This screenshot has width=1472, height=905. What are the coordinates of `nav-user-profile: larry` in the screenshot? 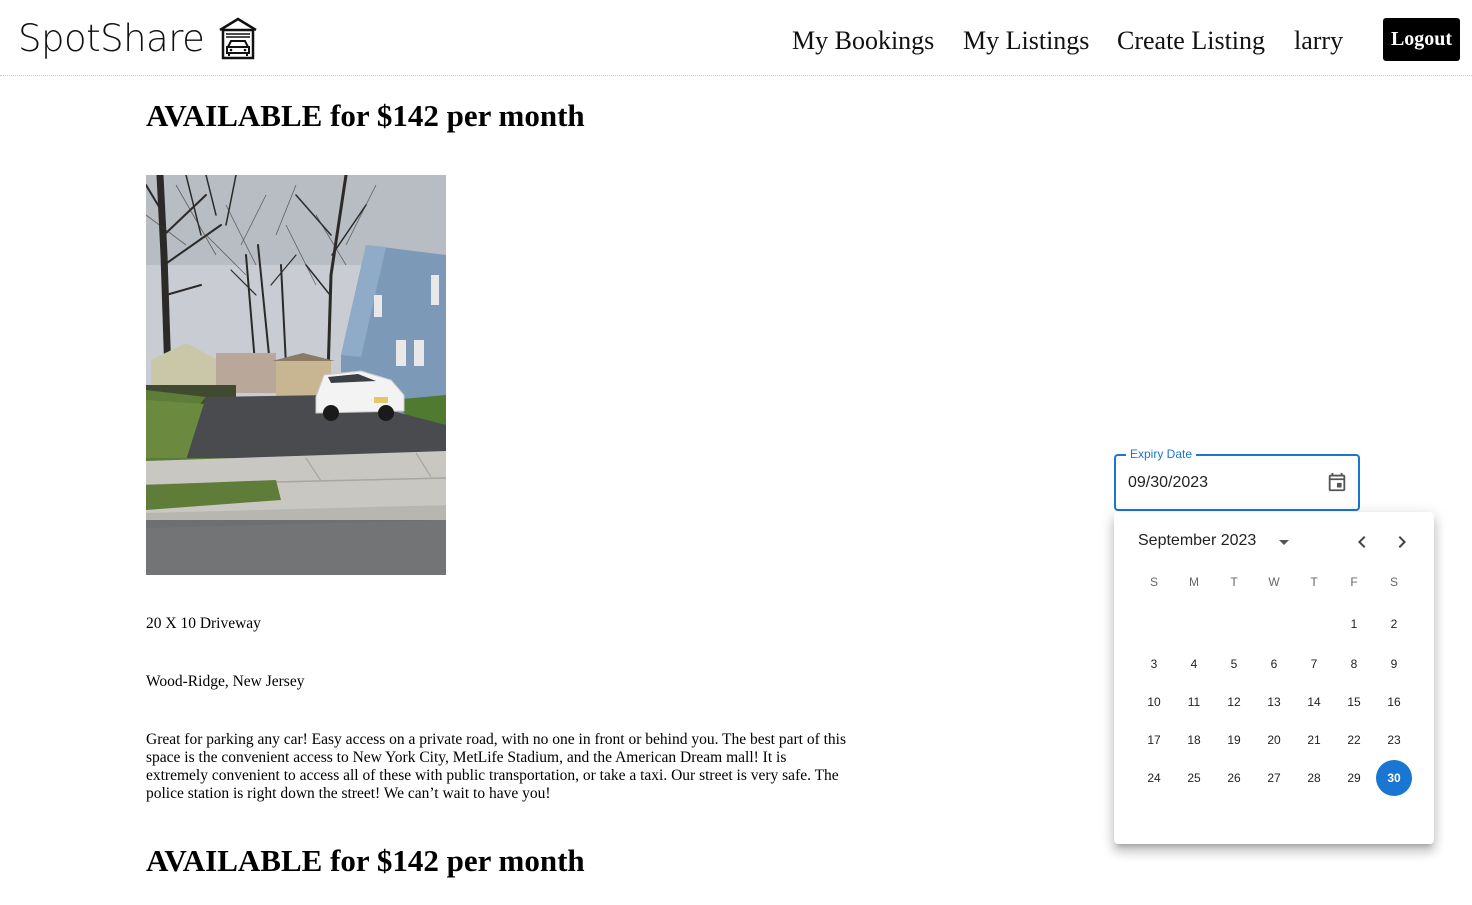 It's located at (1318, 41).